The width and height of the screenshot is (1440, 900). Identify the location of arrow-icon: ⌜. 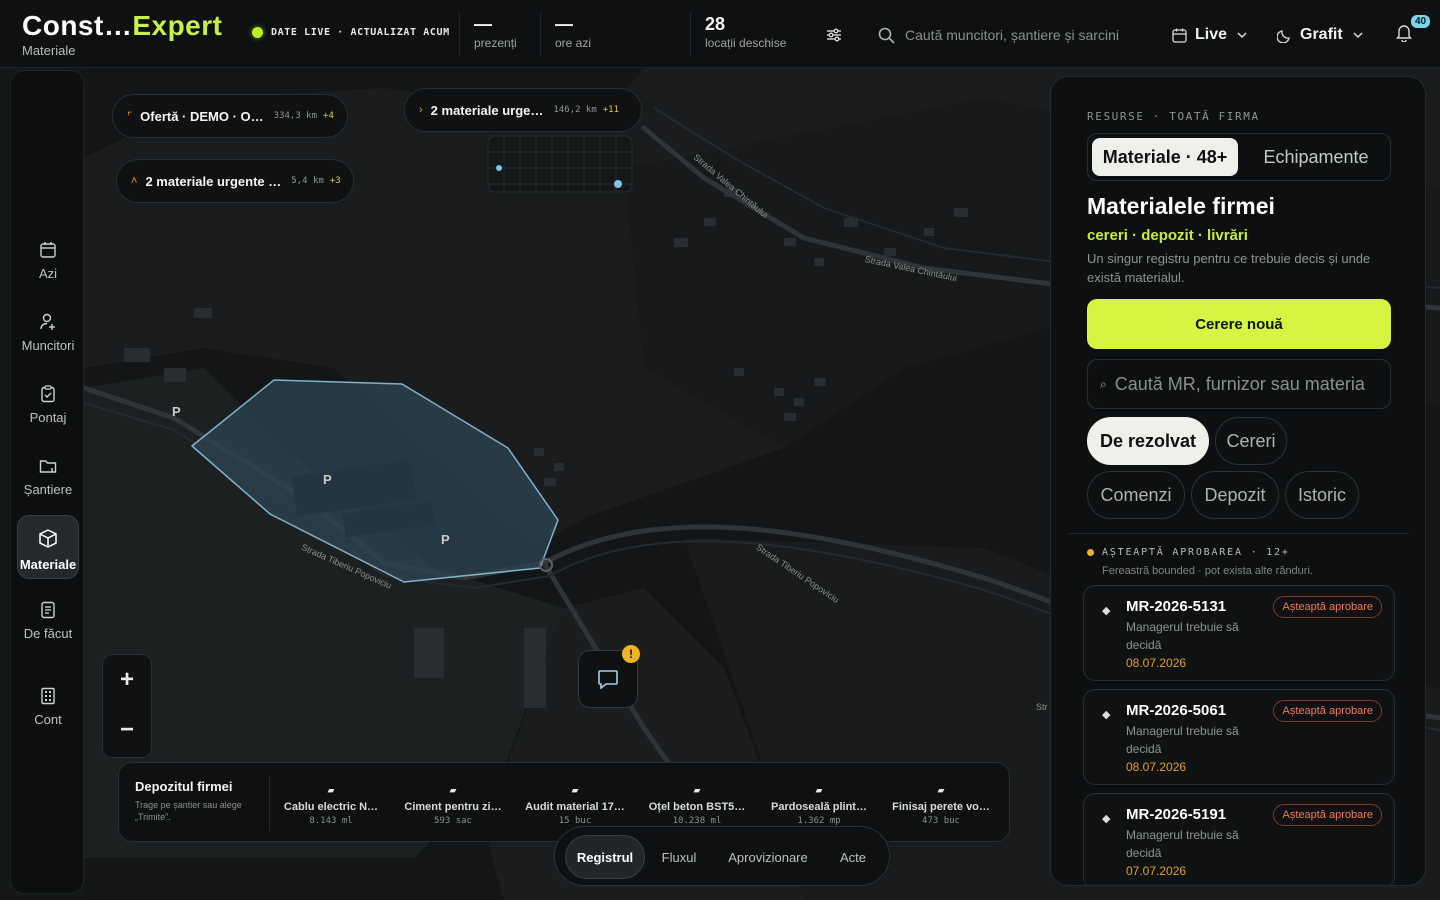
(130, 116).